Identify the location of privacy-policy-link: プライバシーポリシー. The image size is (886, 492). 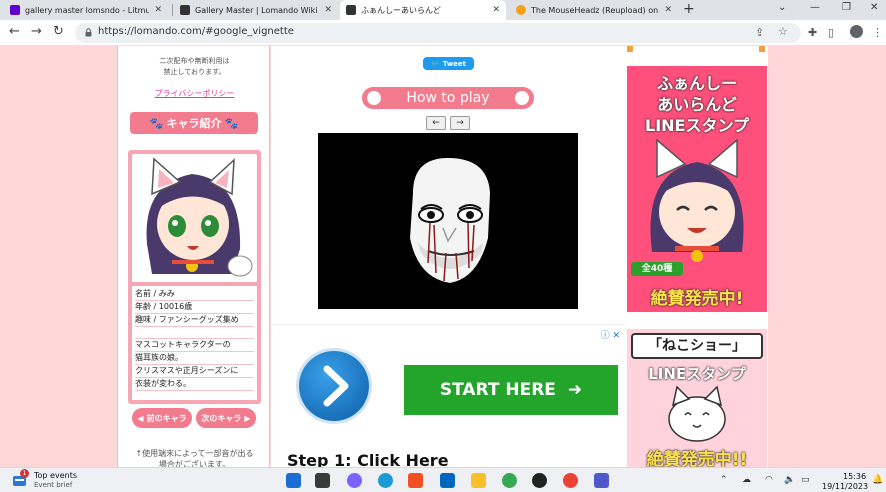
(194, 93).